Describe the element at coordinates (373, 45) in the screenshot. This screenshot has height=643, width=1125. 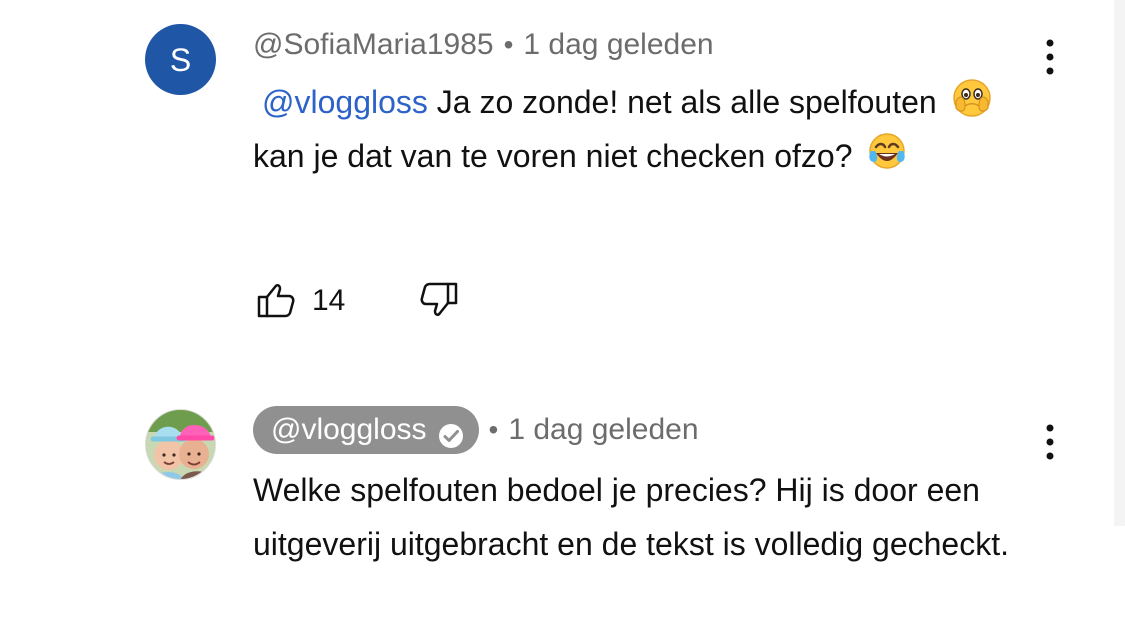
I see `comment-author: @SofiaMaria1985` at that location.